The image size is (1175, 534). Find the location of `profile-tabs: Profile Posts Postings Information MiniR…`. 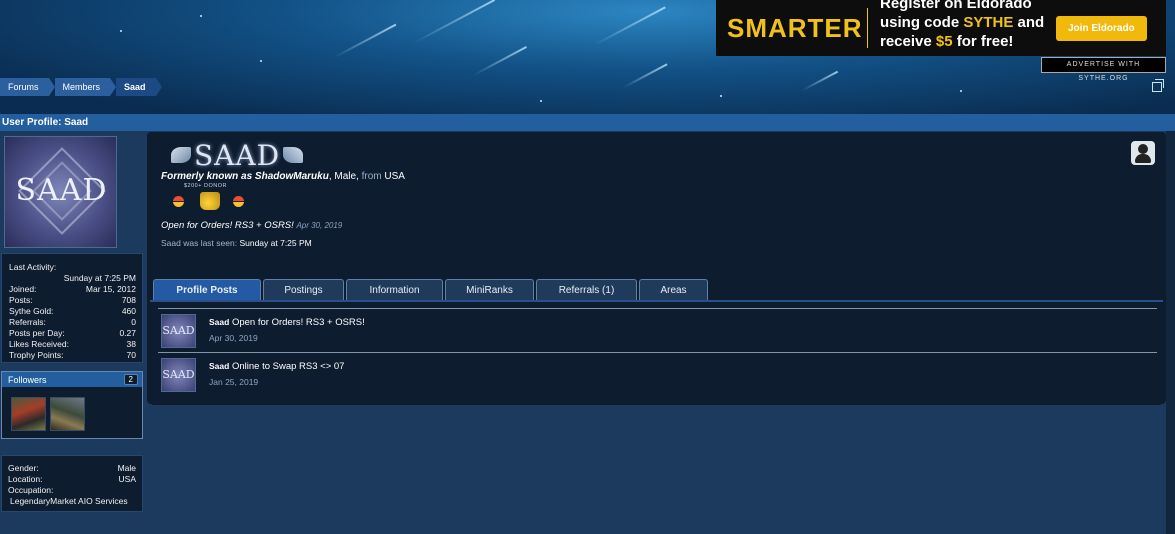

profile-tabs: Profile Posts Postings Information MiniR… is located at coordinates (431, 290).